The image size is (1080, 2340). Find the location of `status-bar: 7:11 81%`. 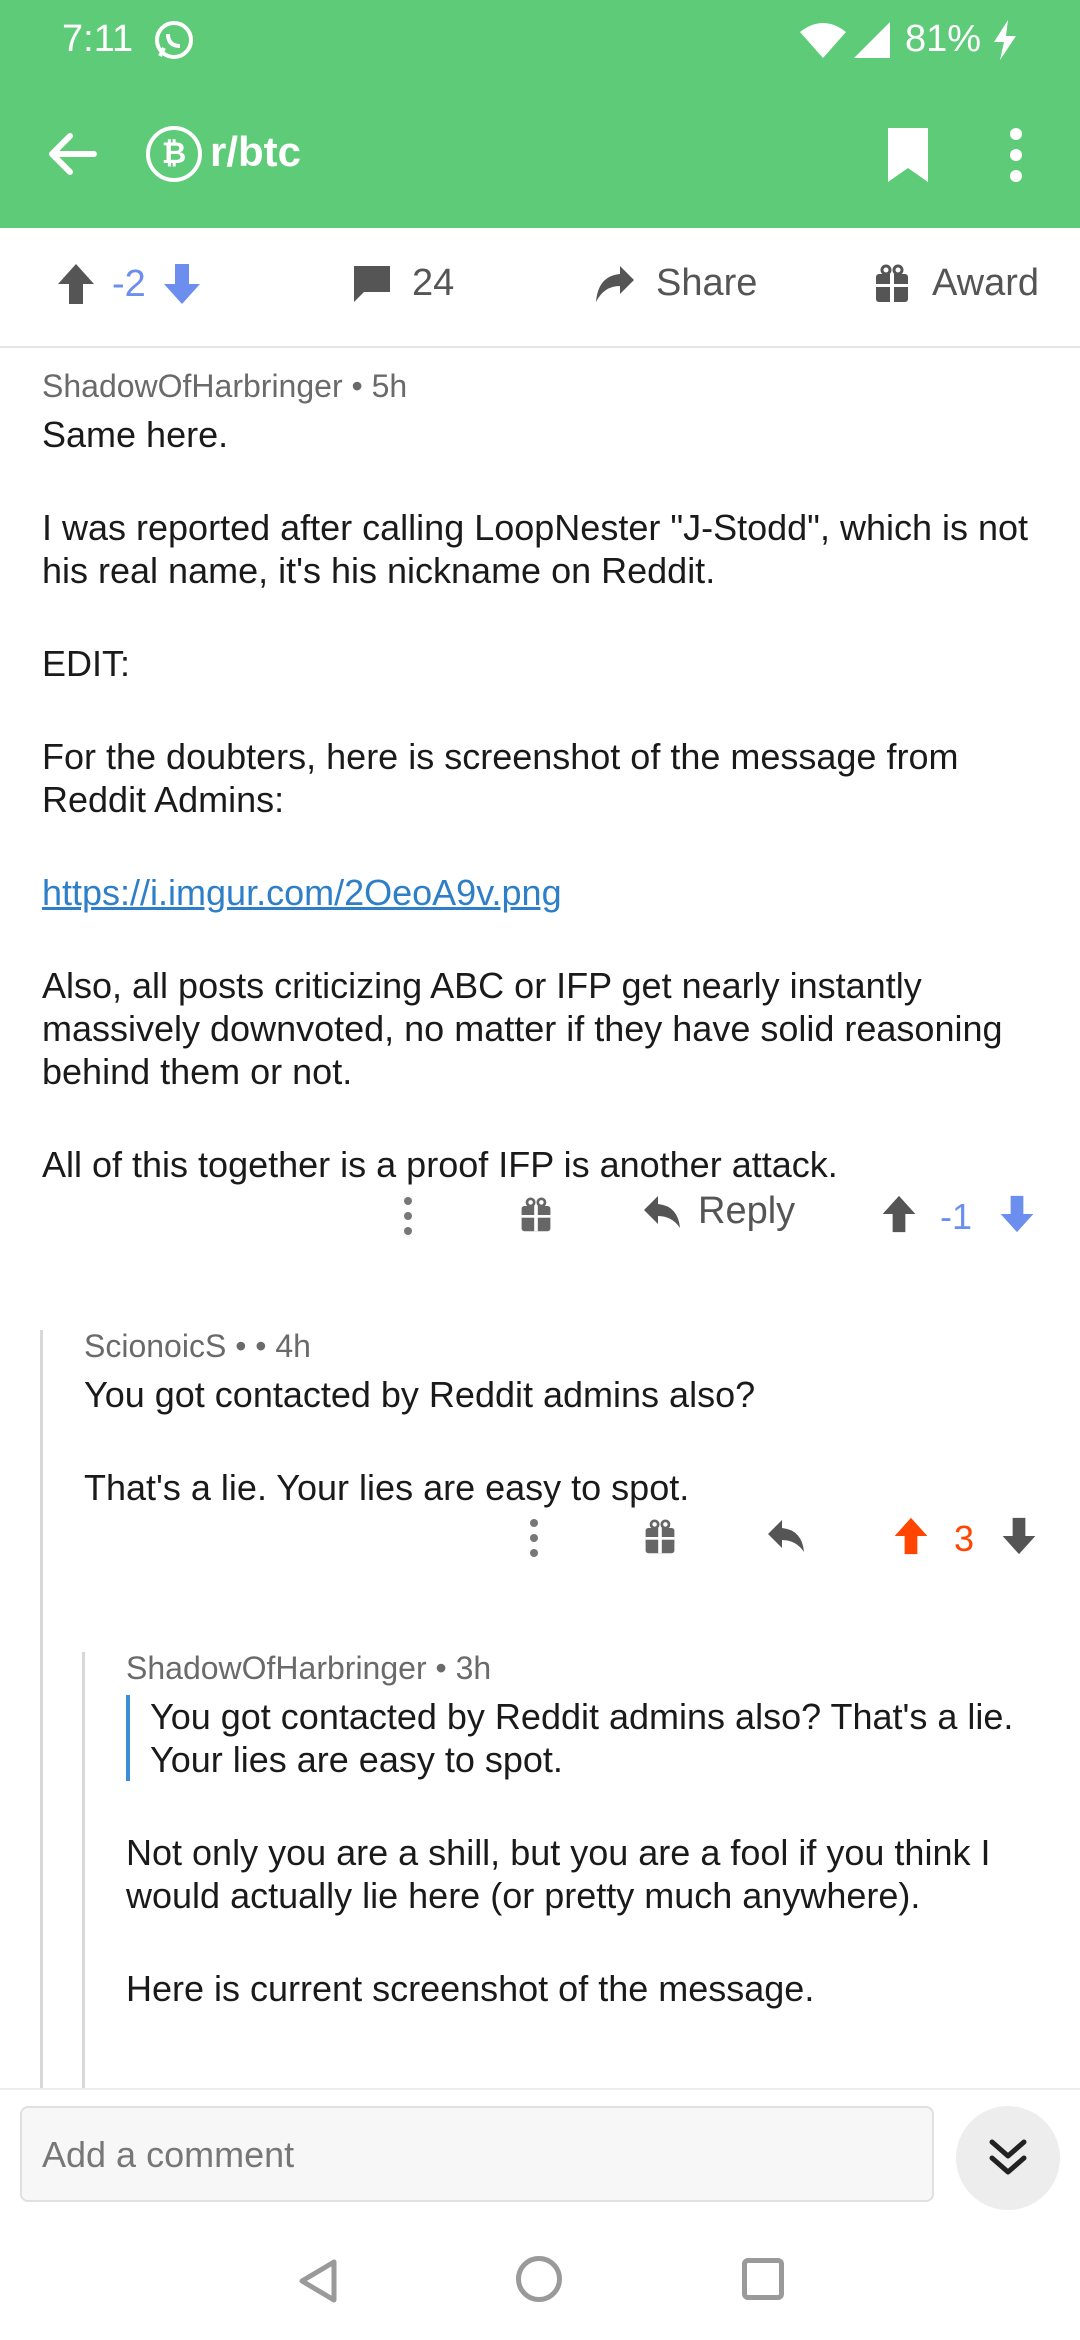

status-bar: 7:11 81% is located at coordinates (540, 40).